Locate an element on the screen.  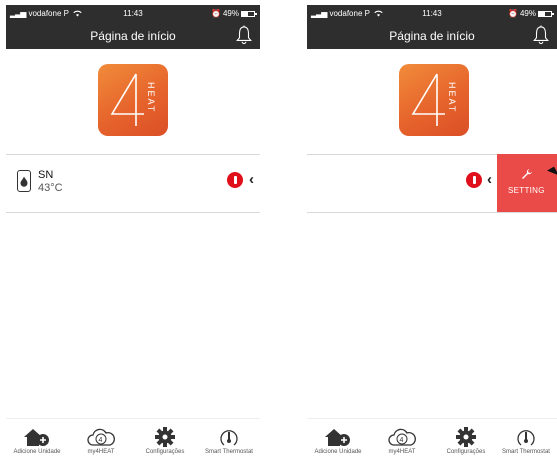
setting-label: SETTING is located at coordinates (526, 190).